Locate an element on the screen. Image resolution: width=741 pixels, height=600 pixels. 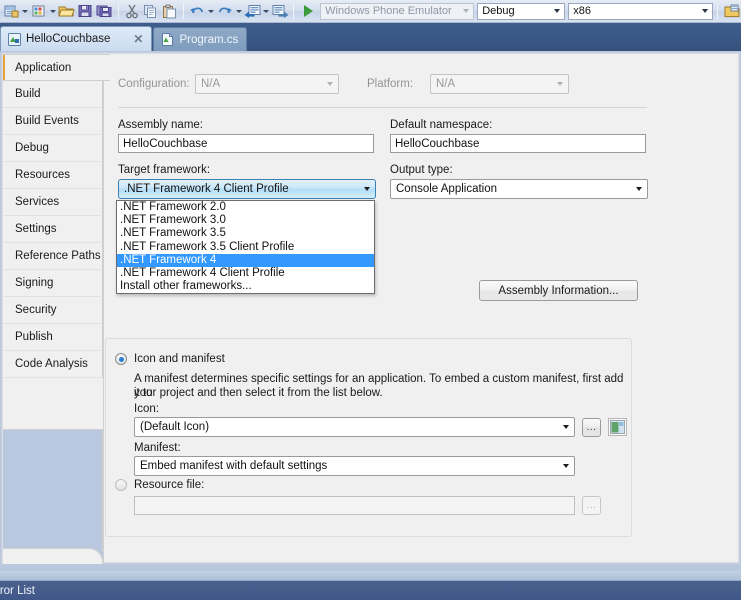
sidebar-item-label: Build is located at coordinates (28, 94).